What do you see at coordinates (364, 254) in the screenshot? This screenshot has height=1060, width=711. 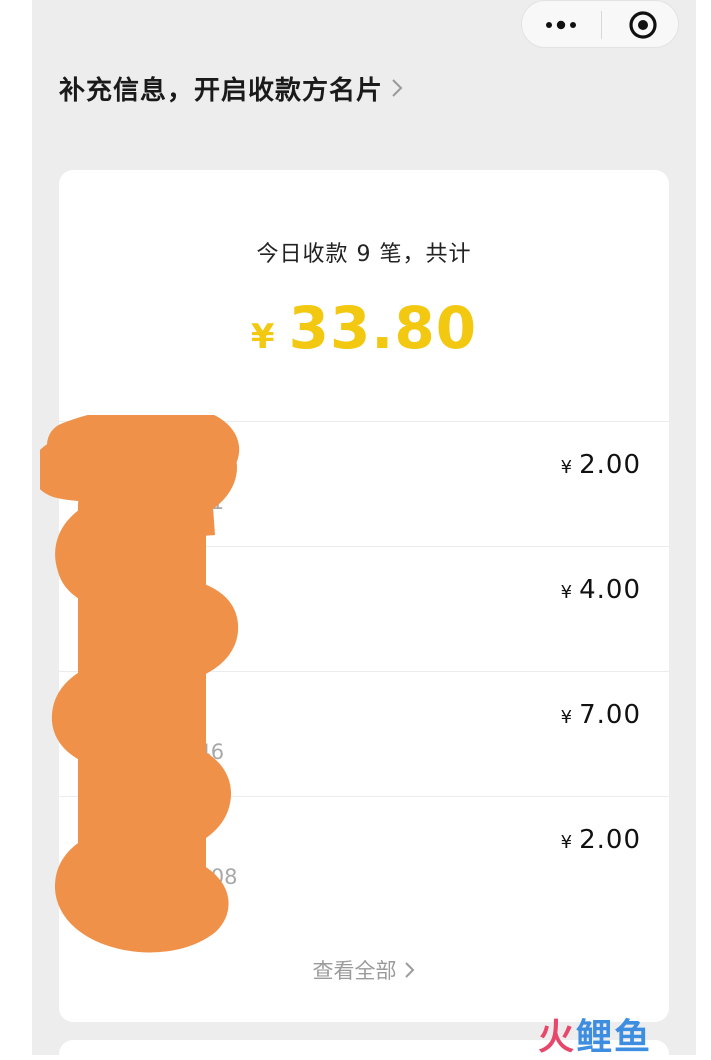 I see `today-summary-text: 今日收款 9 笔，共计` at bounding box center [364, 254].